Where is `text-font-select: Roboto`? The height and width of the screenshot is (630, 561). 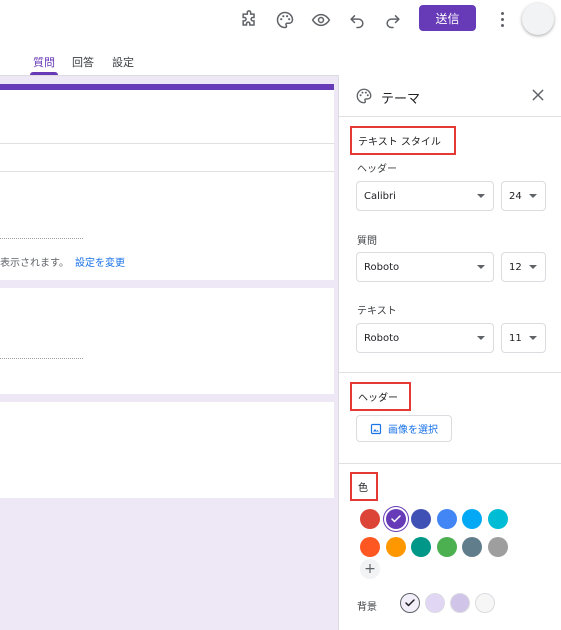
text-font-select: Roboto is located at coordinates (425, 338).